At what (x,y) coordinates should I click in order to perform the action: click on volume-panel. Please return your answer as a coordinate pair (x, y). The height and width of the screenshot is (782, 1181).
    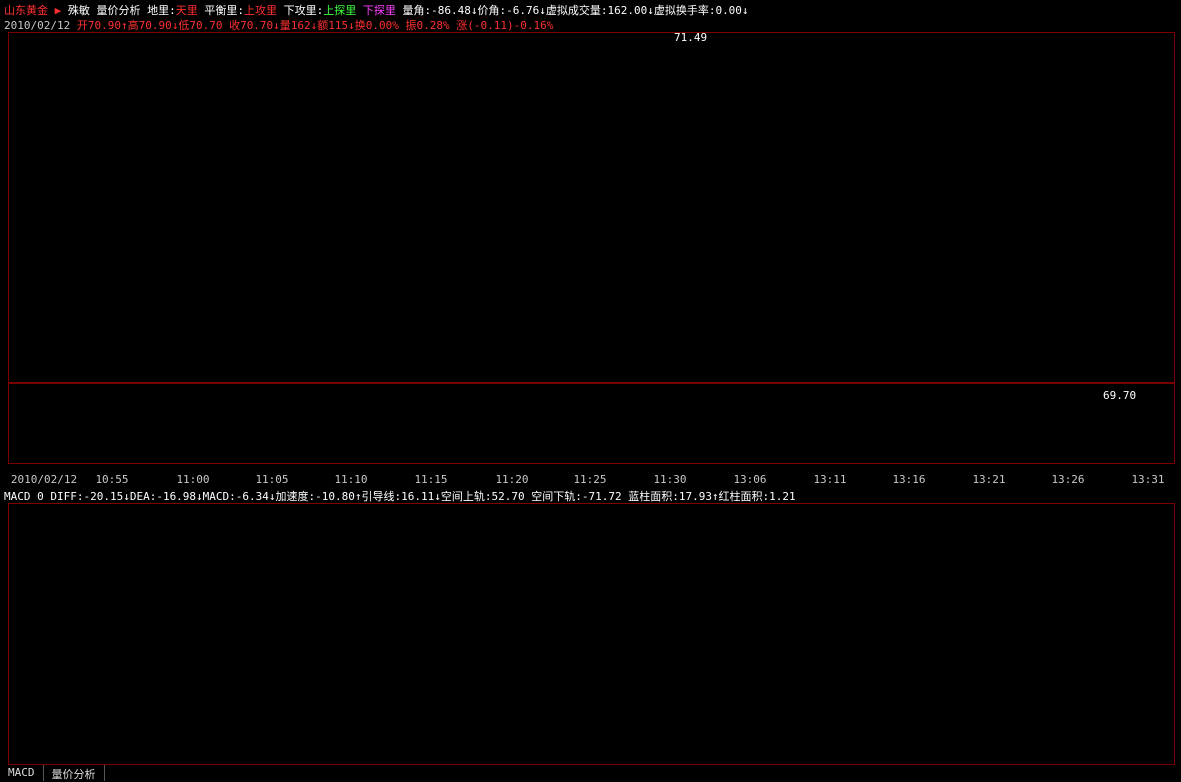
    Looking at the image, I should click on (591, 423).